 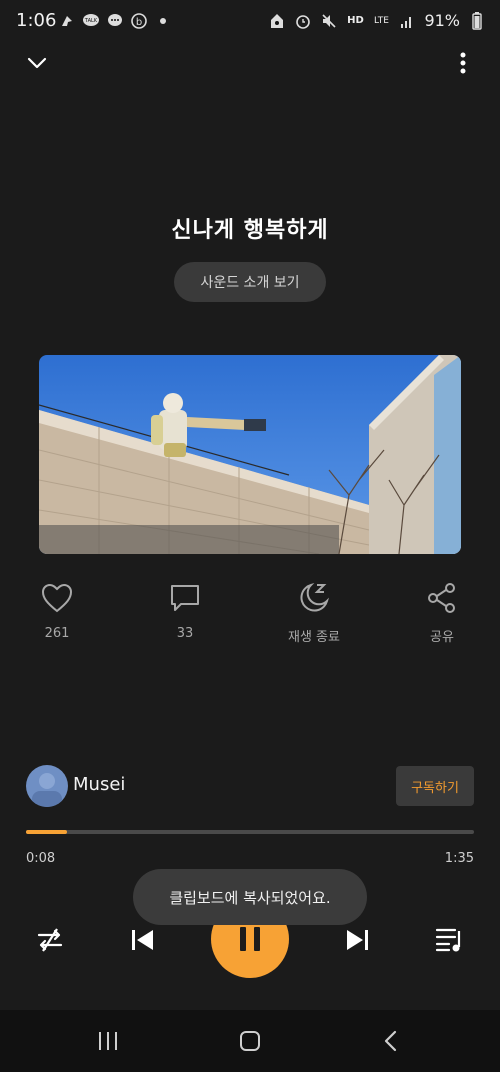 I want to click on repeat-button, so click(x=50, y=940).